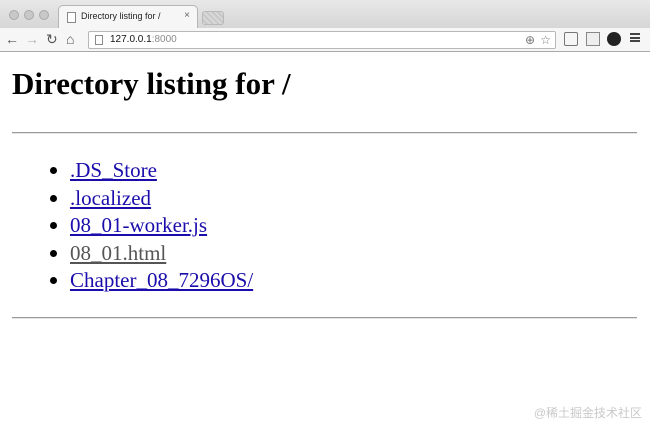 The height and width of the screenshot is (427, 650). I want to click on window-minimize-button, so click(29, 15).